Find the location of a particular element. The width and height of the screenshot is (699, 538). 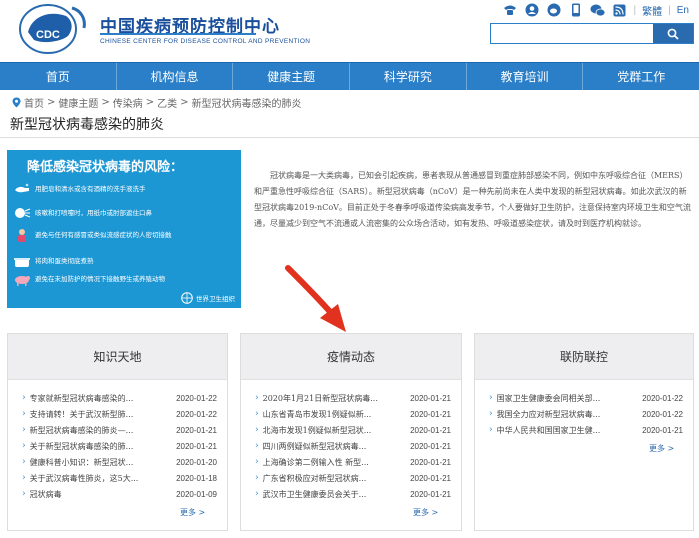

list-item: › 山东省青岛市发现1例疑似新... 2020-01-21 is located at coordinates (353, 414).